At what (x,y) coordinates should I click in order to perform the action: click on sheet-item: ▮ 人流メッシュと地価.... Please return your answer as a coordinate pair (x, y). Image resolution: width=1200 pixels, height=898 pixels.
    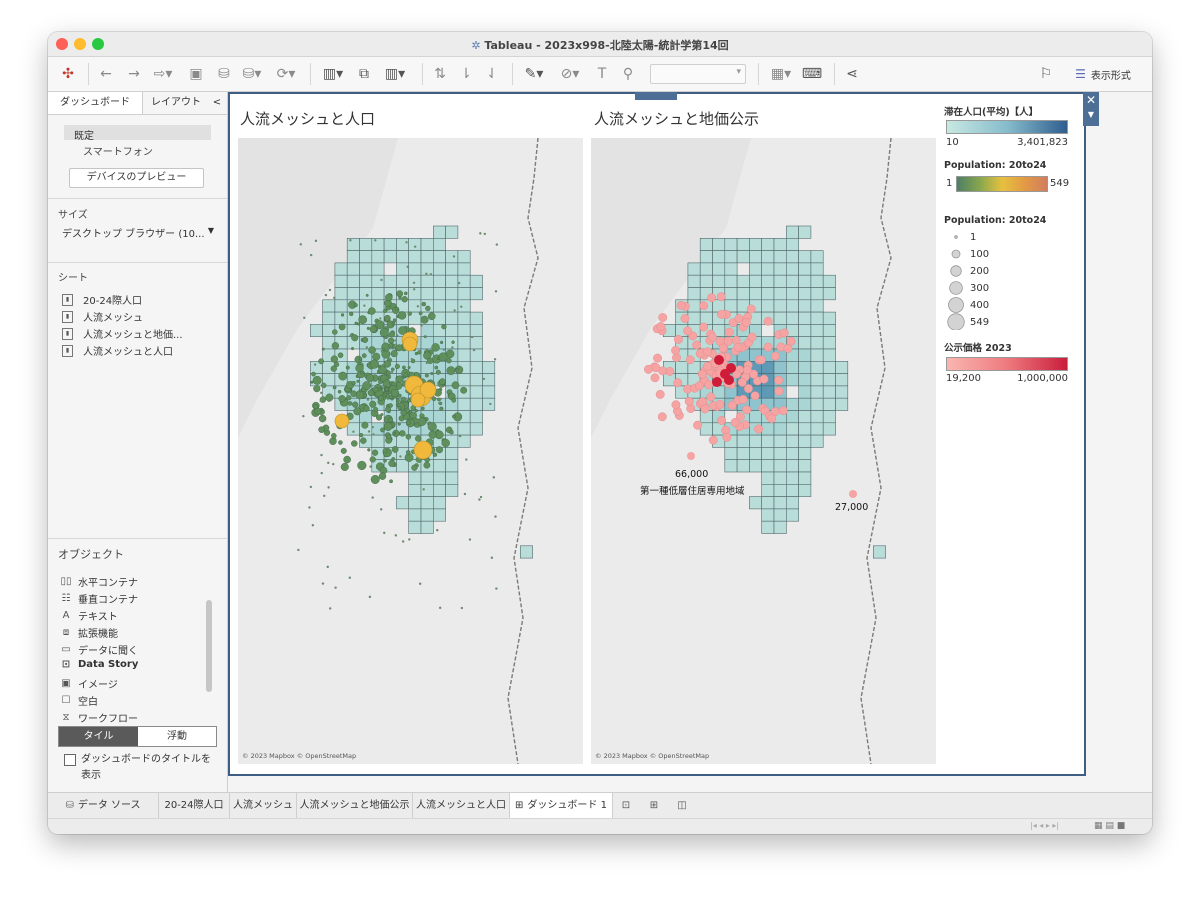
    Looking at the image, I should click on (122, 333).